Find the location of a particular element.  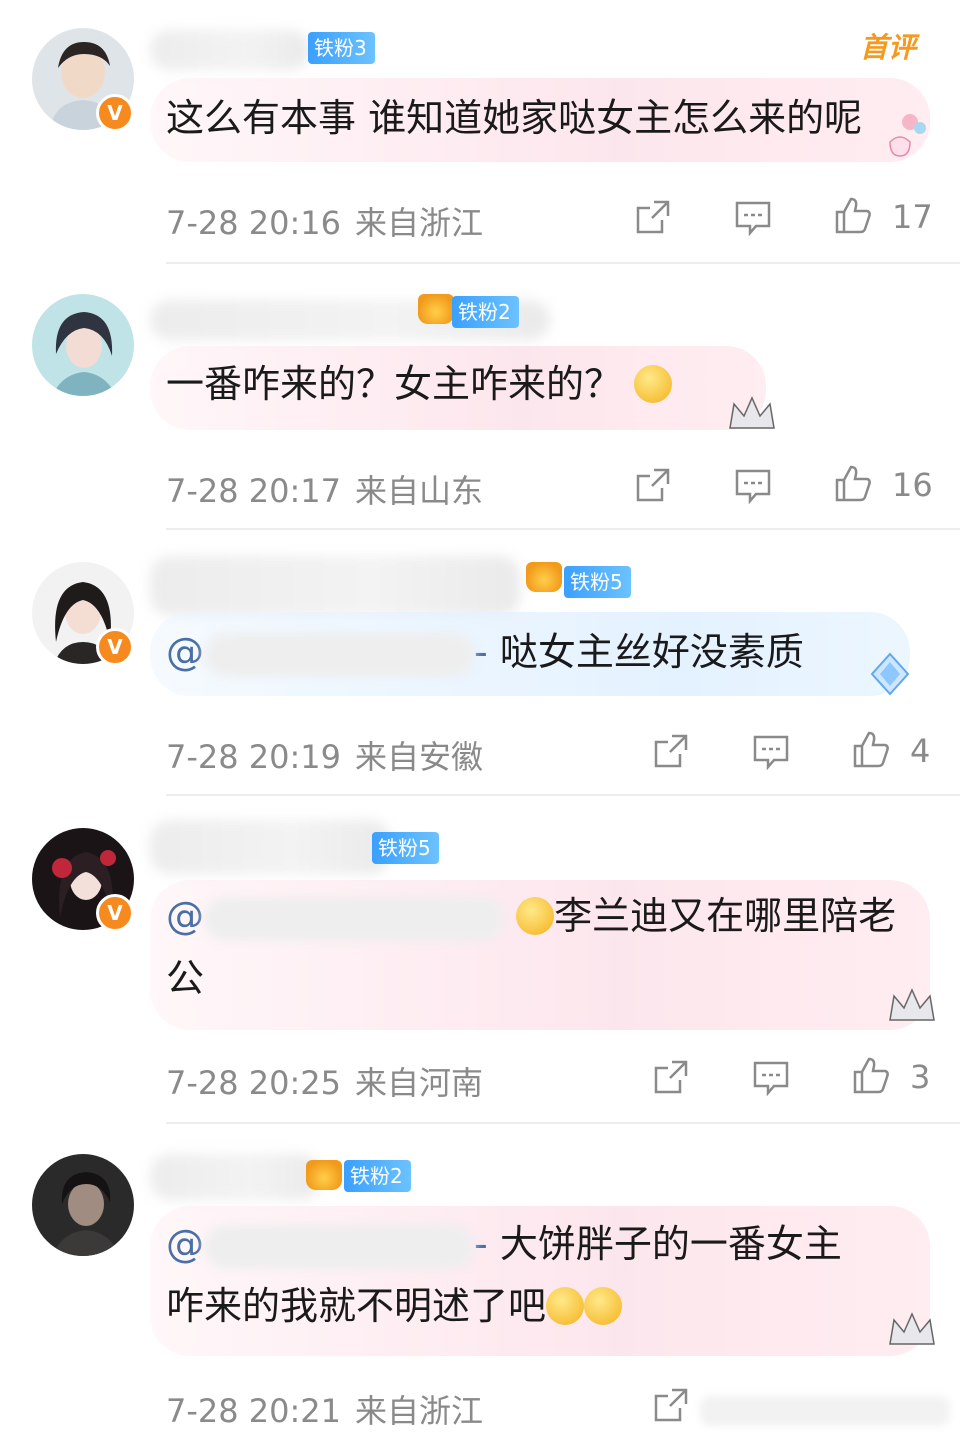

comment-text-body: 哒女主丝好没素质 is located at coordinates (651, 652).